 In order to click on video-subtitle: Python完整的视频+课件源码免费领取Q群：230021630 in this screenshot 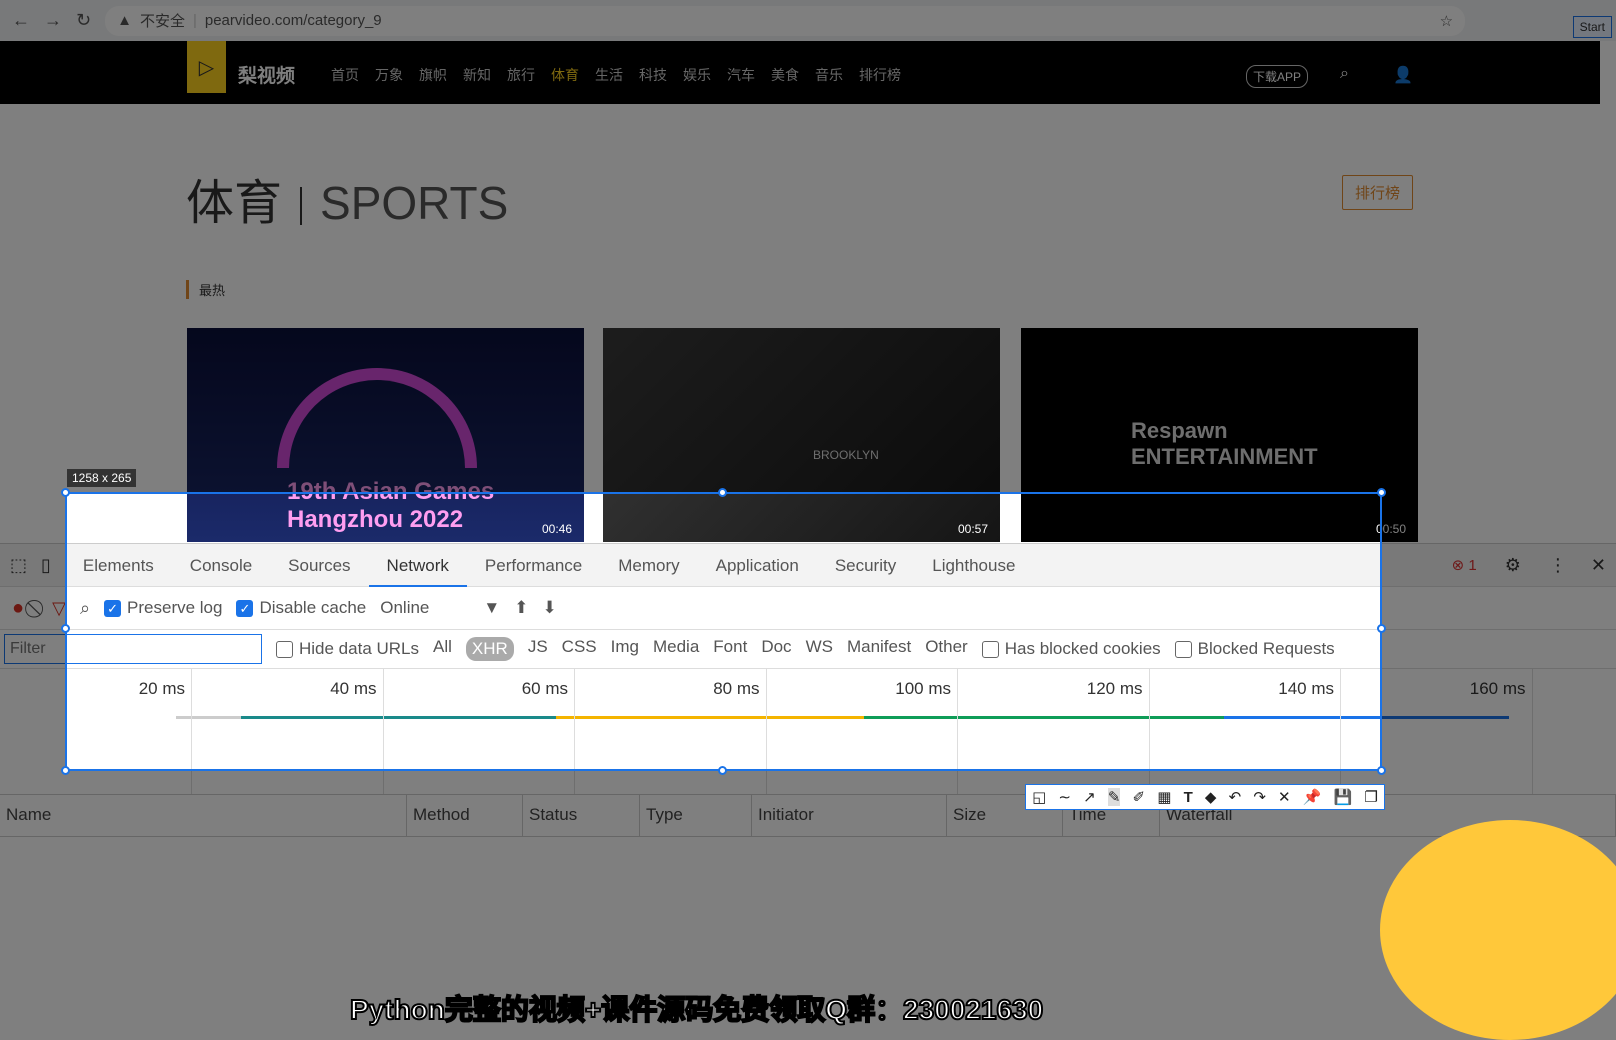, I will do `click(696, 1009)`.